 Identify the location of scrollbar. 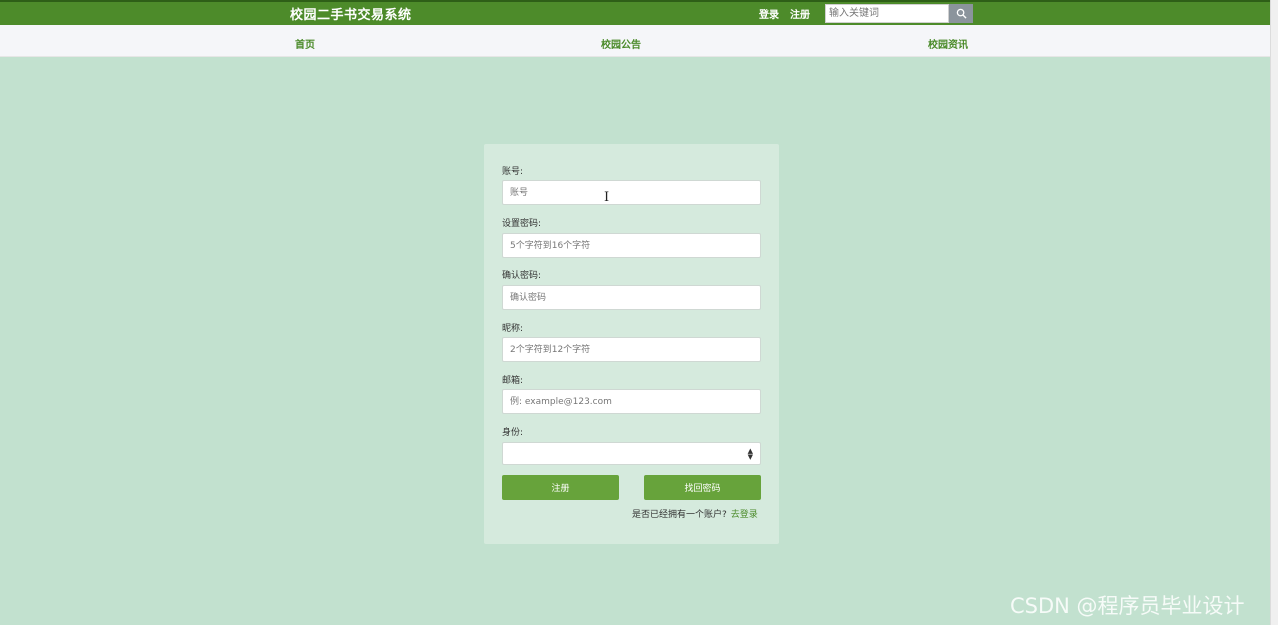
(1274, 312).